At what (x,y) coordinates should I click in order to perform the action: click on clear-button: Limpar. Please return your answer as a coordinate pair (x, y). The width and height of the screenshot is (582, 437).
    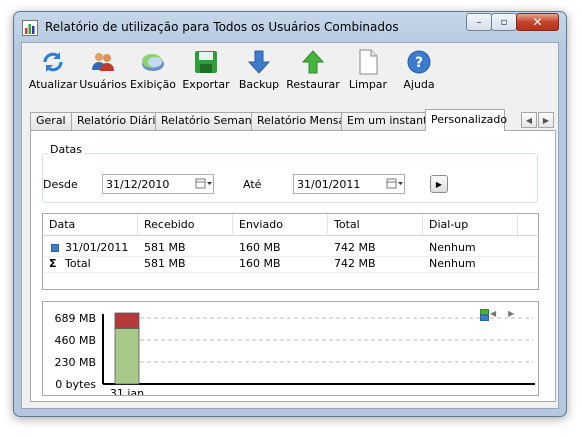
    Looking at the image, I should click on (368, 76).